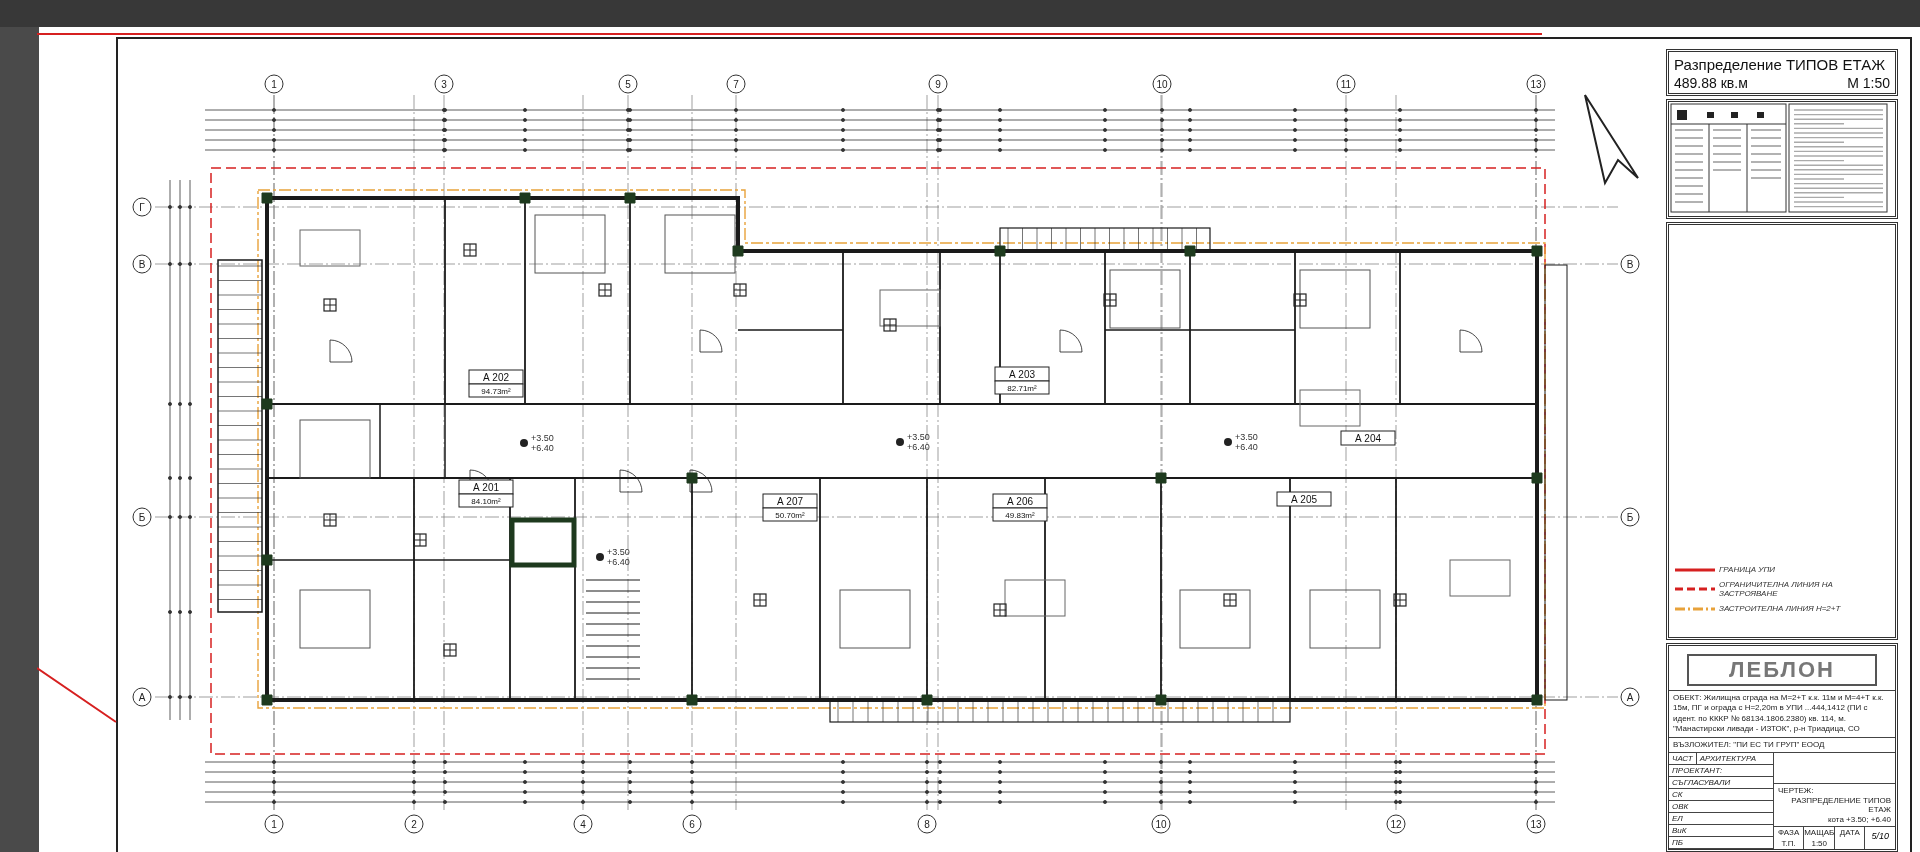 The height and width of the screenshot is (852, 1920). I want to click on approval-code: ОВК, so click(1721, 807).